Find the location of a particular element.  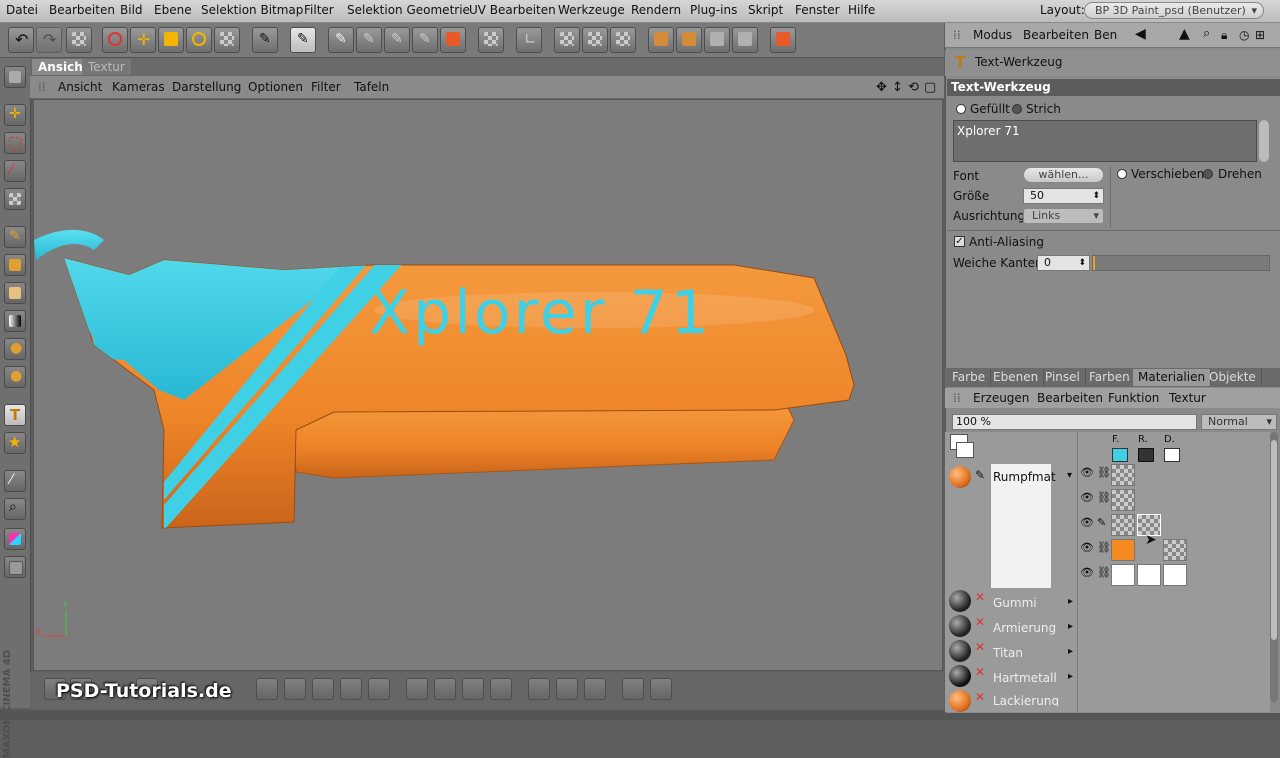

object-mode-button is located at coordinates (661, 40).